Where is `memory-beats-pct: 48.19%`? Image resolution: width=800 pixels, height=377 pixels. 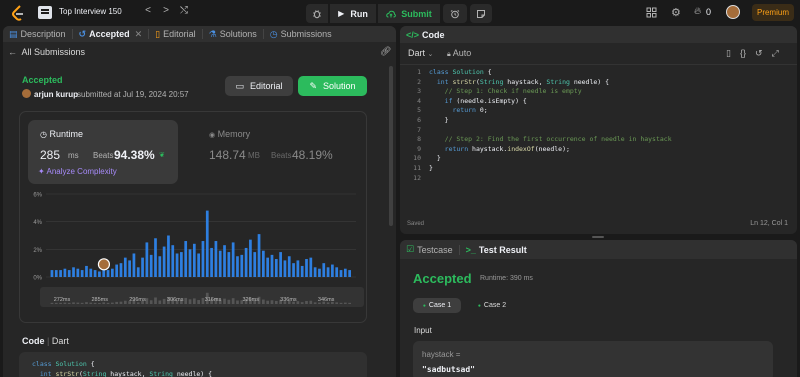
memory-beats-pct: 48.19% is located at coordinates (312, 155).